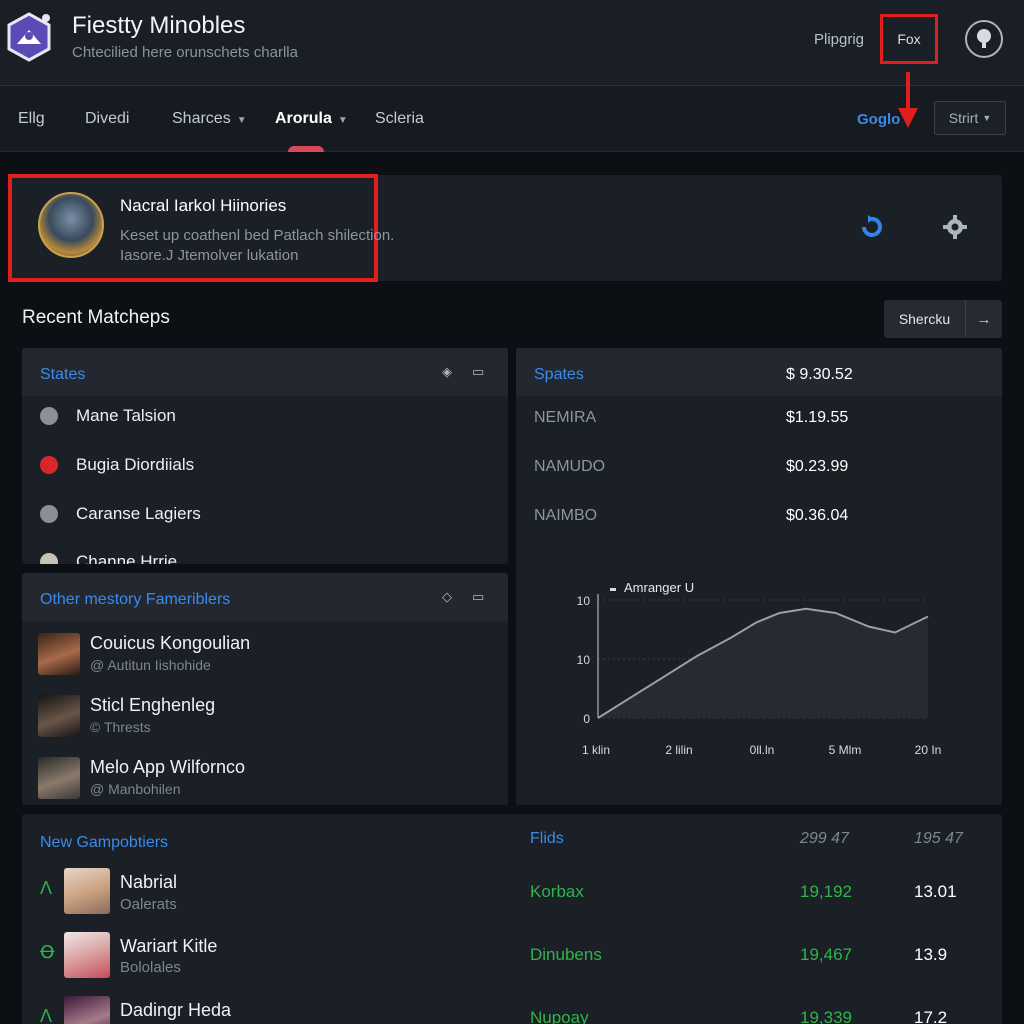 The image size is (1024, 1024). Describe the element at coordinates (817, 515) in the screenshot. I see `row-value: $0.36.04` at that location.